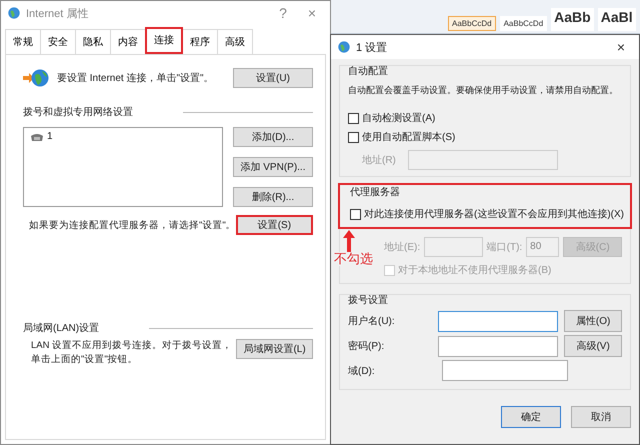 This screenshot has width=640, height=445. I want to click on port-label: 端口(T):, so click(504, 247).